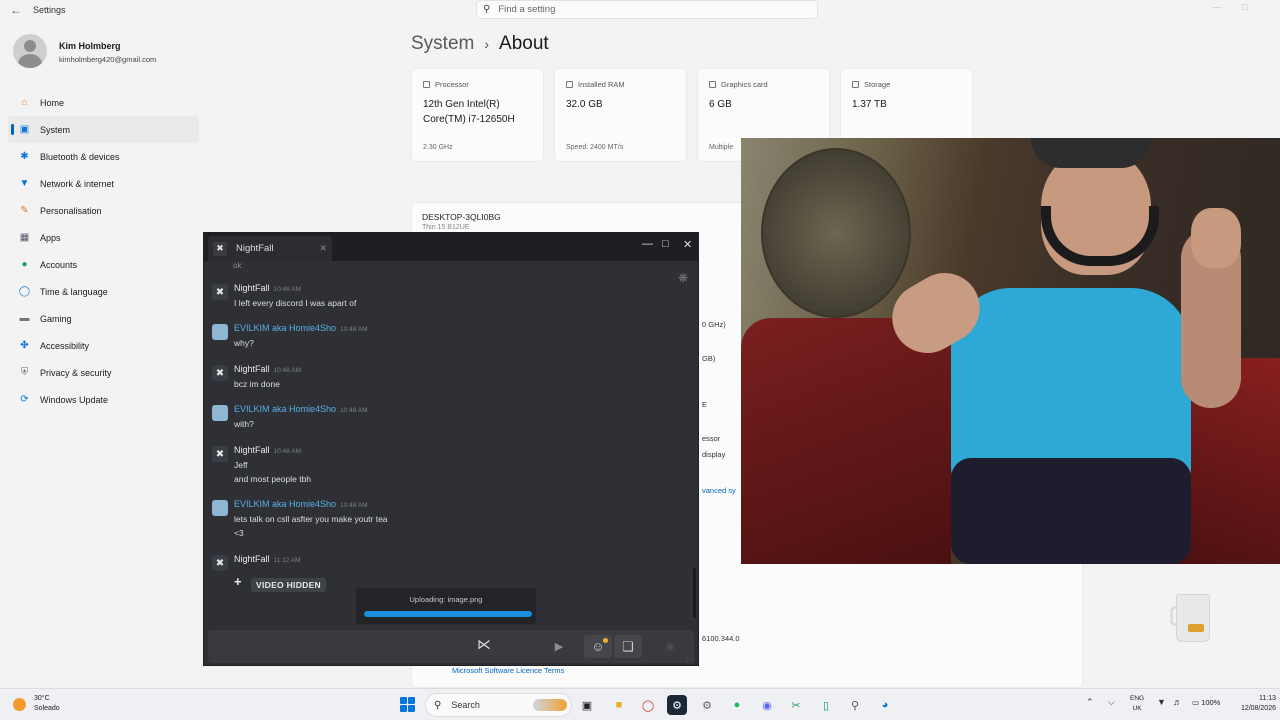 The image size is (1280, 720). I want to click on snipping-tool-icon: ✂, so click(796, 705).